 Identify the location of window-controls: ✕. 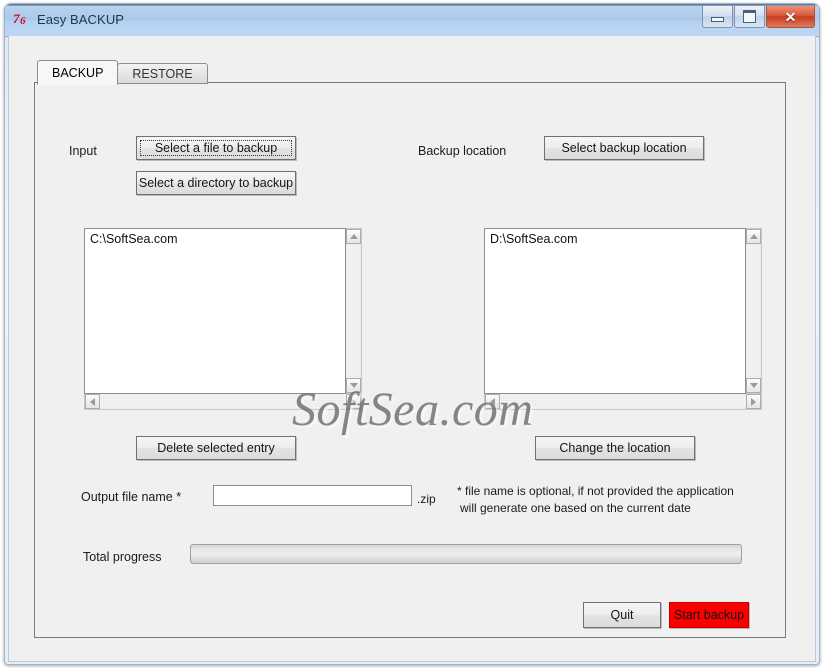
(758, 17).